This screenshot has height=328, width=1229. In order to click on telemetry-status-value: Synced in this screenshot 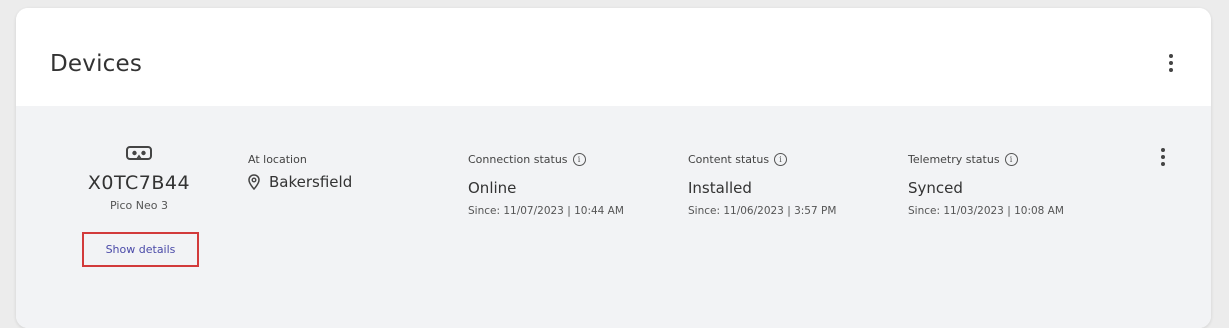, I will do `click(935, 188)`.